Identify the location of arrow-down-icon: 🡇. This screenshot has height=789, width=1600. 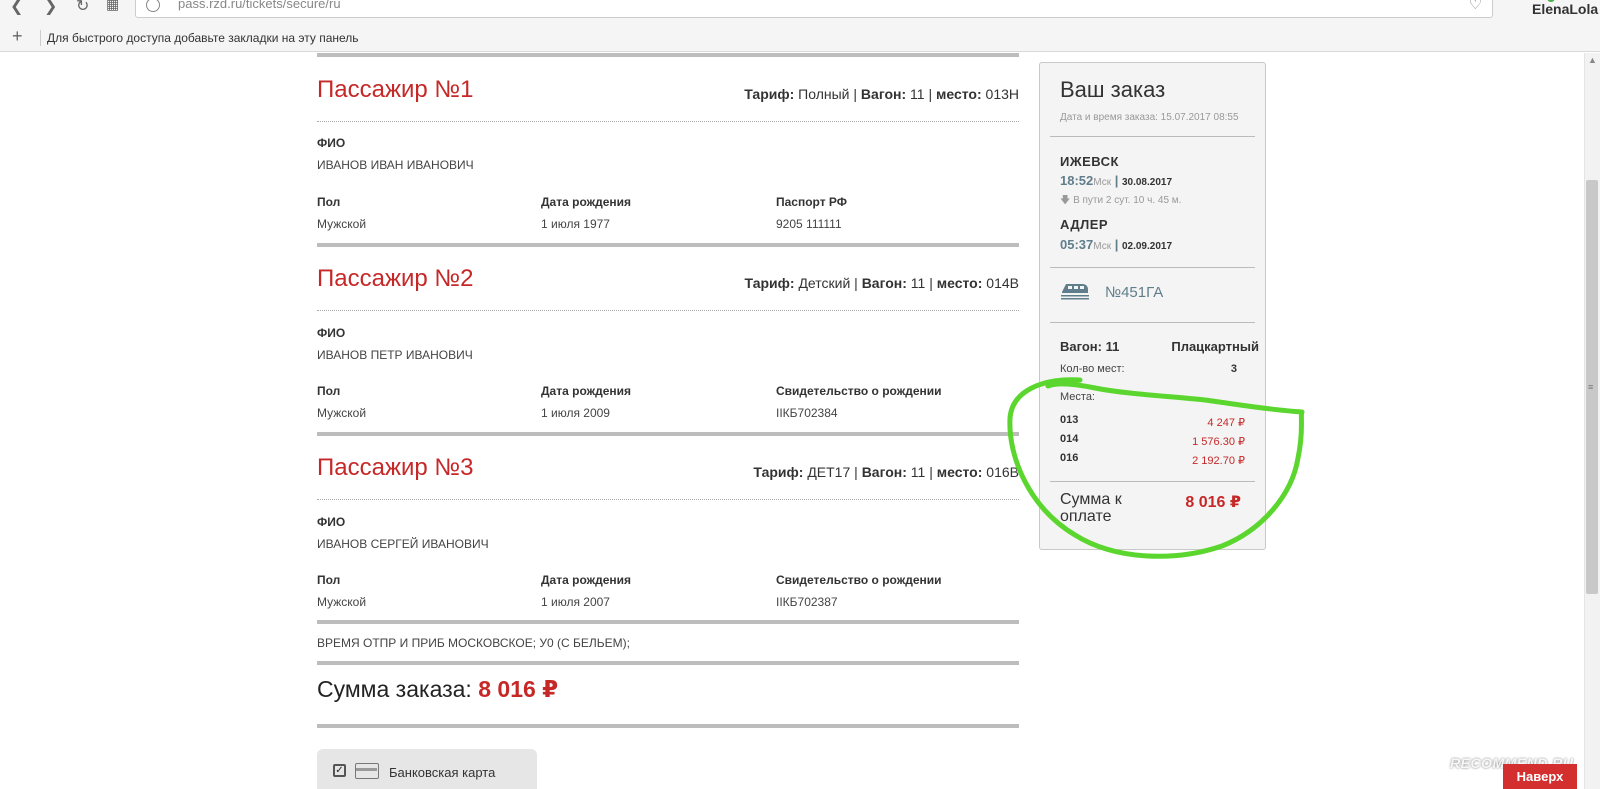
(1065, 200).